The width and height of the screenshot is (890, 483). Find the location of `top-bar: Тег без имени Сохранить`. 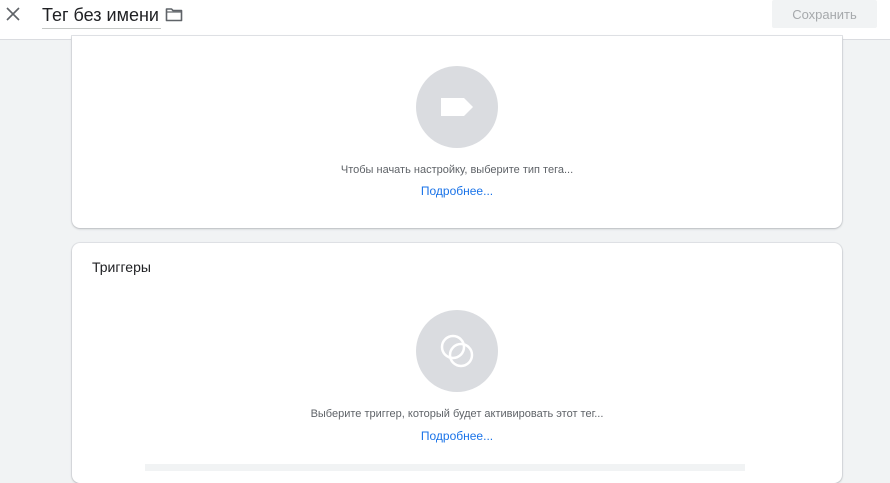

top-bar: Тег без имени Сохранить is located at coordinates (445, 20).